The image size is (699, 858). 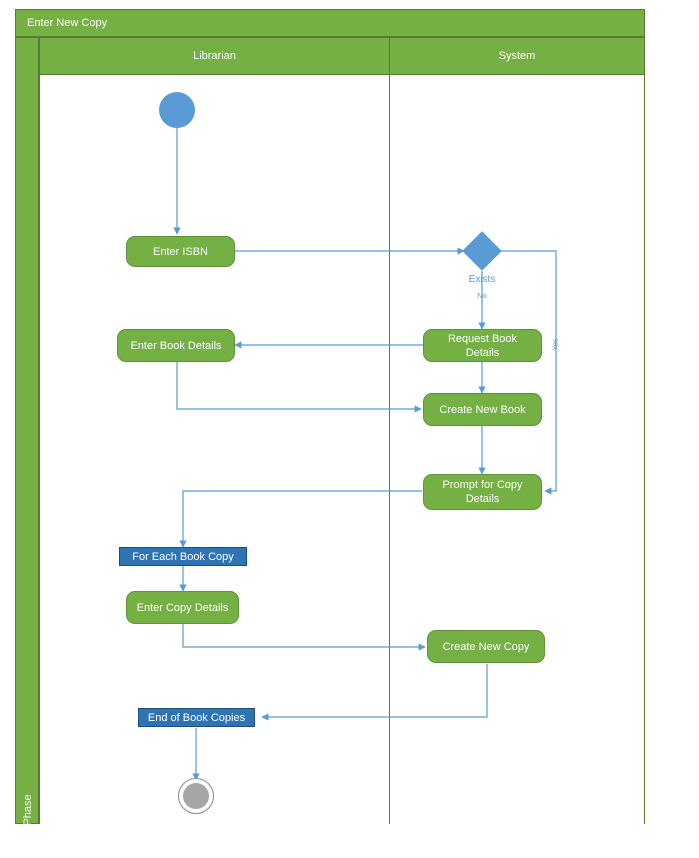 I want to click on activity-create-new-copy: Create New Copy, so click(x=486, y=646).